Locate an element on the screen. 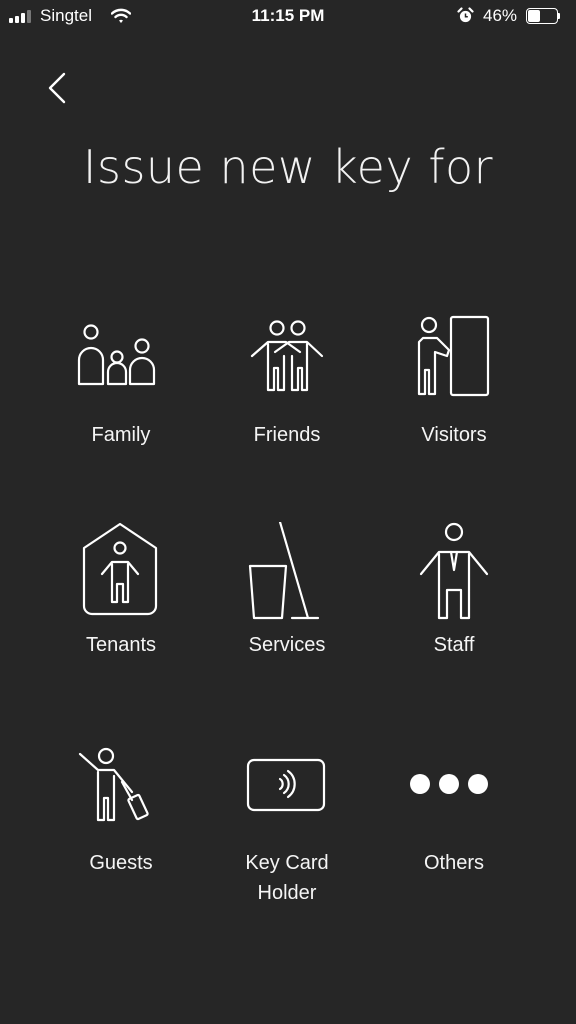  battery-icon is located at coordinates (543, 16).